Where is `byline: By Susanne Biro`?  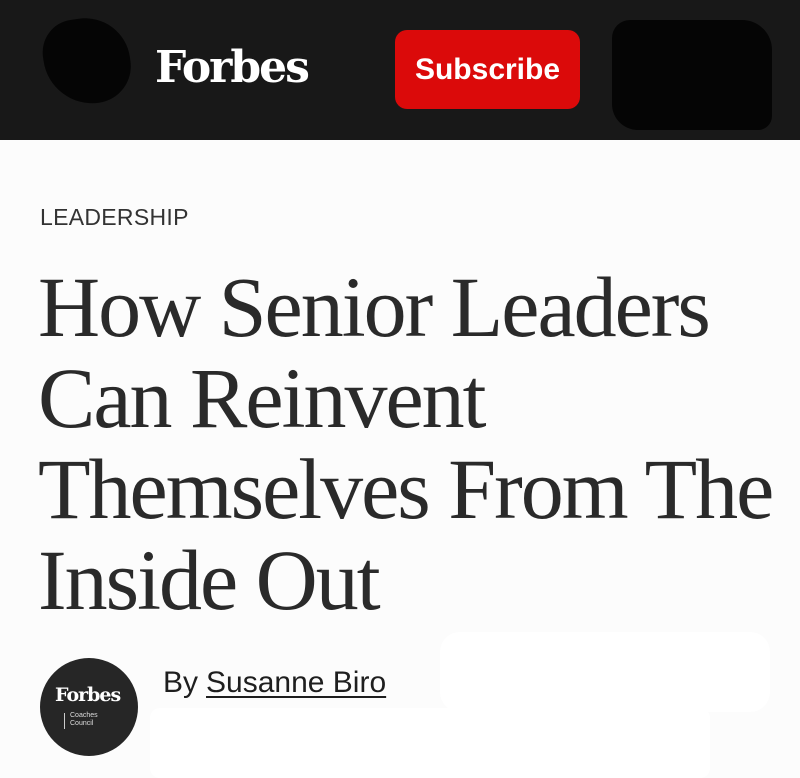
byline: By Susanne Biro is located at coordinates (274, 683).